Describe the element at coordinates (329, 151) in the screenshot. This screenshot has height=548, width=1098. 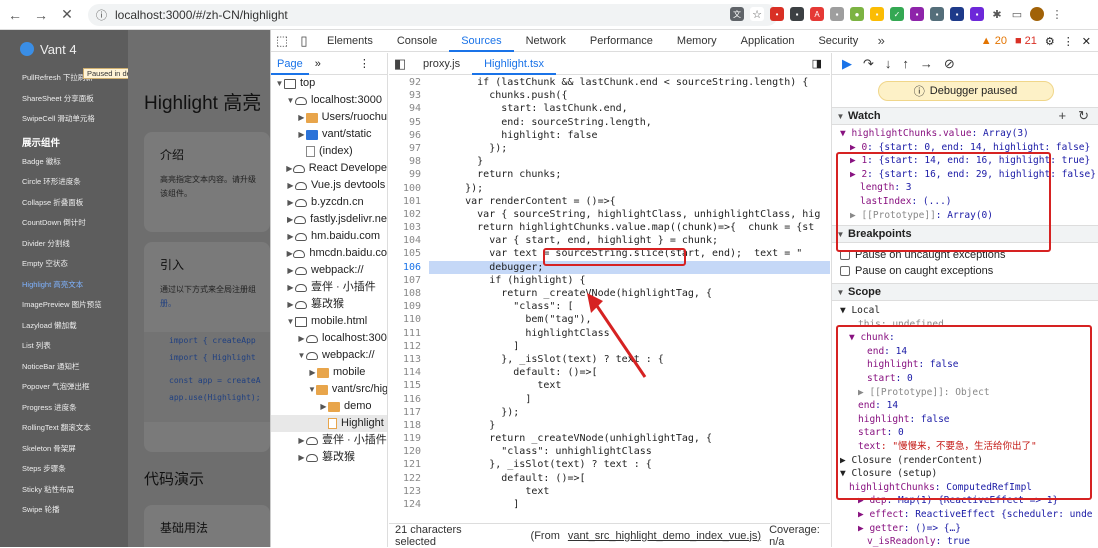
I see `tree-item: (index)` at that location.